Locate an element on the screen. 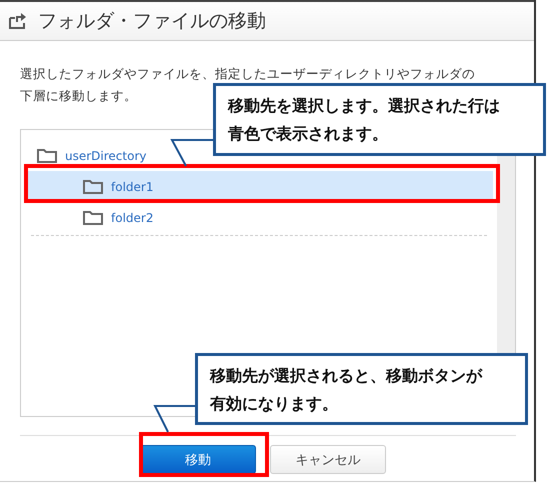  description-text: 下層に移動します。 is located at coordinates (78, 96).